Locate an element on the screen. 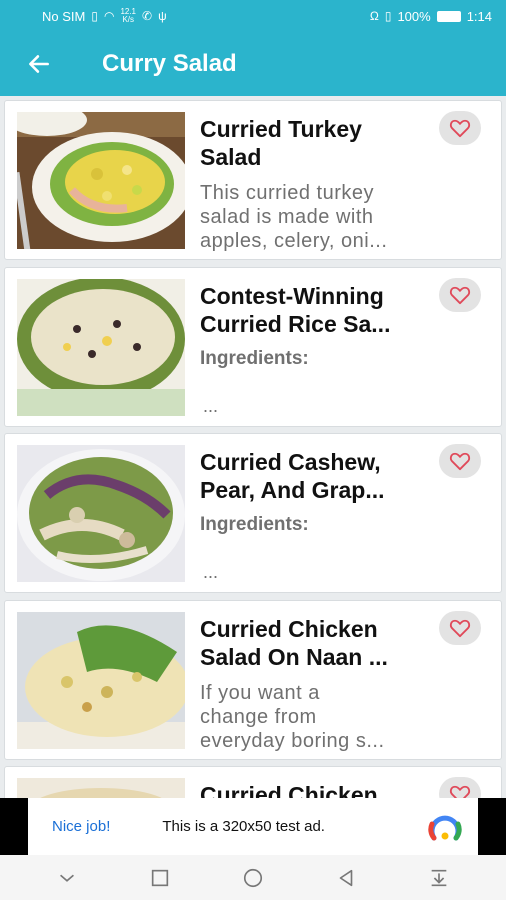 The width and height of the screenshot is (506, 900). wifi-icon: ◠ is located at coordinates (109, 16).